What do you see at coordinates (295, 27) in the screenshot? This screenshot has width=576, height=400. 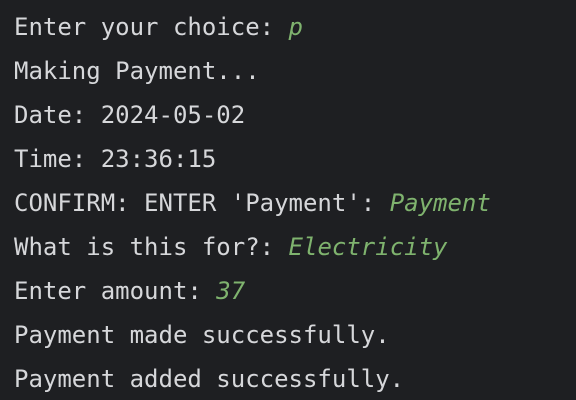 I see `user-input-text: p` at bounding box center [295, 27].